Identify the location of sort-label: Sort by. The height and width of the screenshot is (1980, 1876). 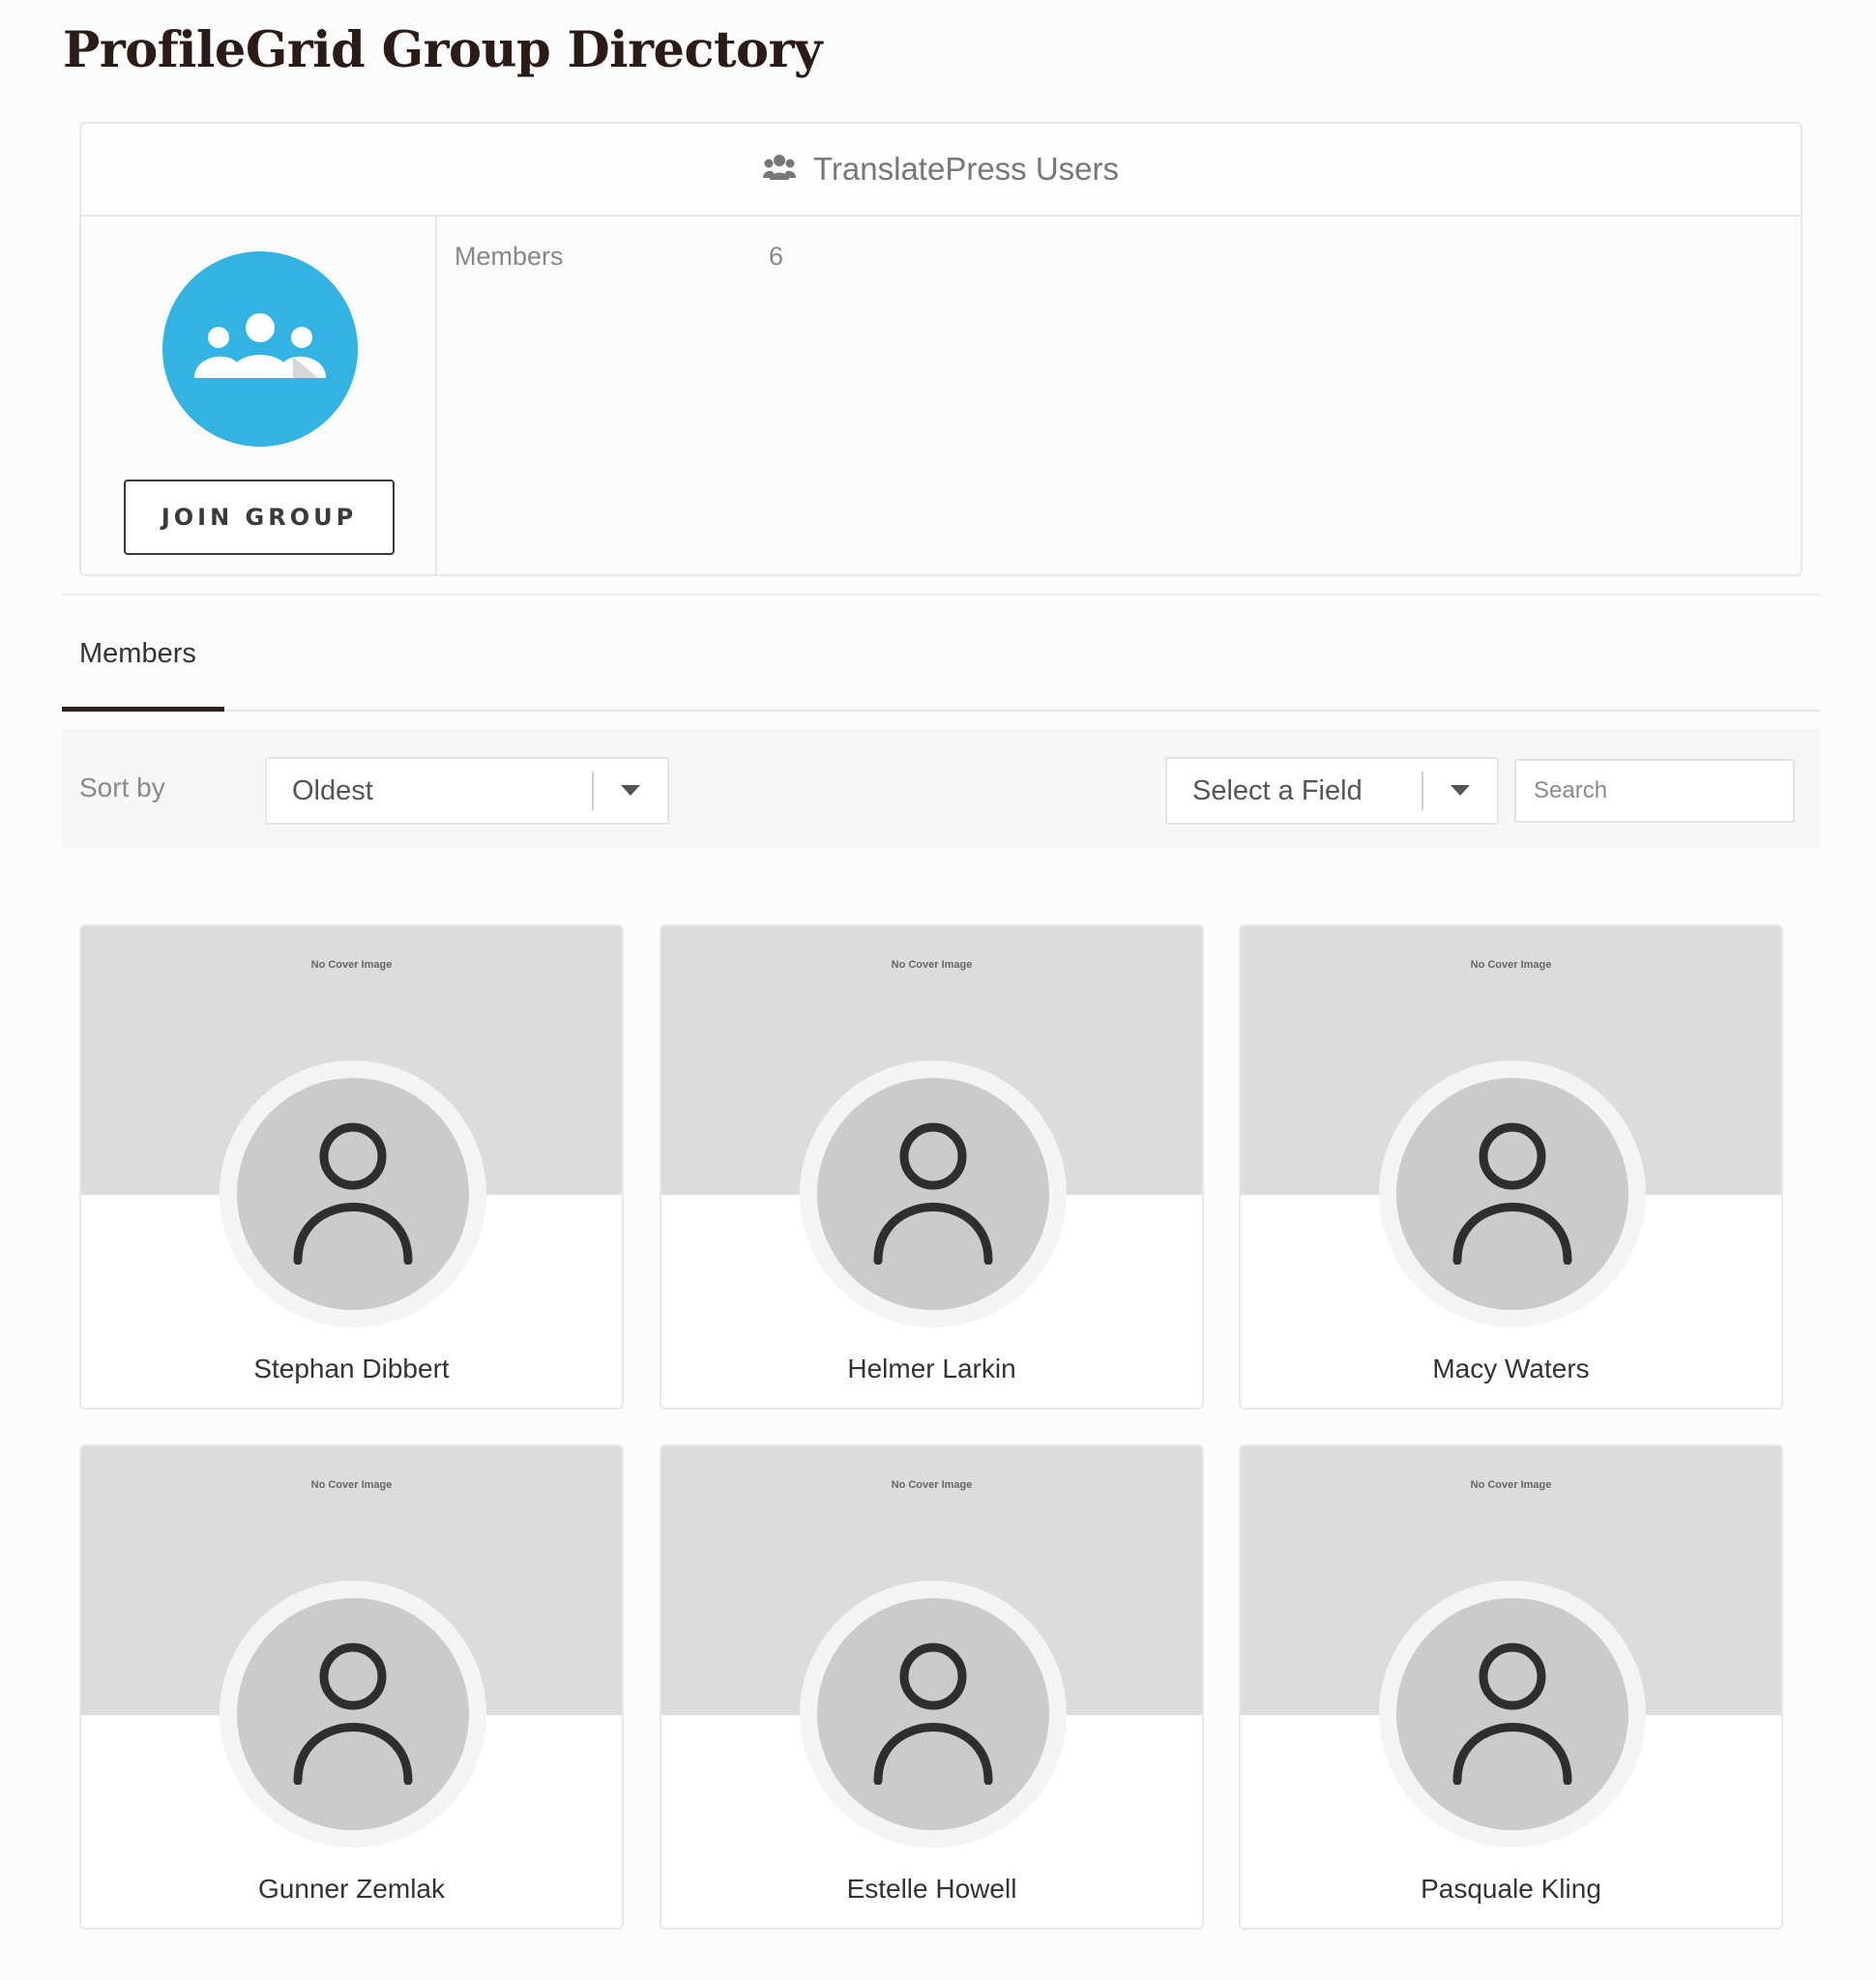
(122, 787).